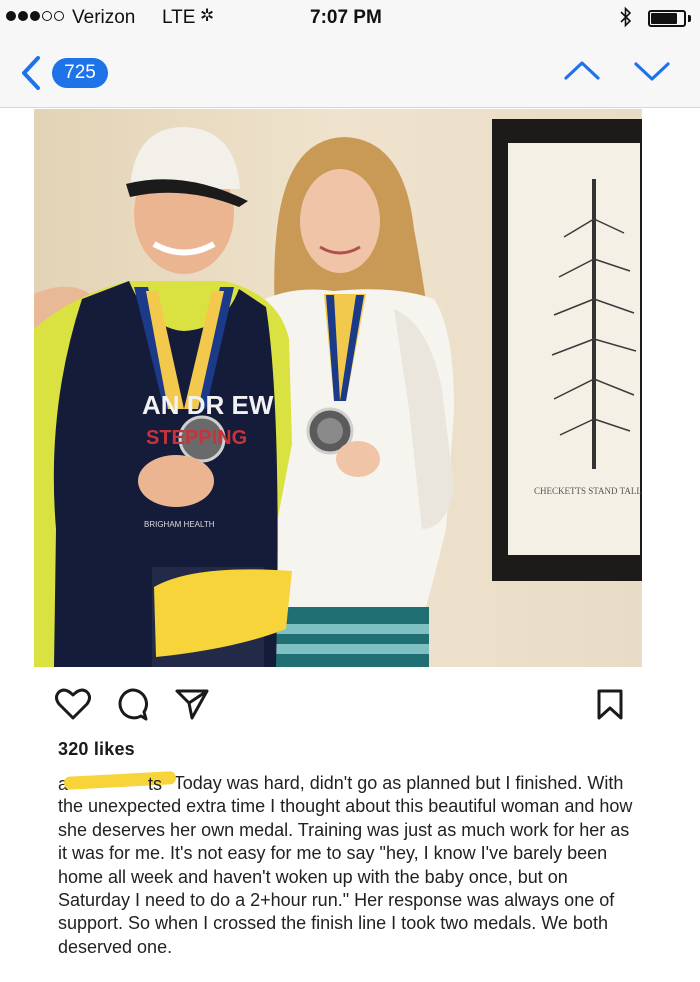  Describe the element at coordinates (207, 15) in the screenshot. I see `activity-spinner-icon: ✲` at that location.